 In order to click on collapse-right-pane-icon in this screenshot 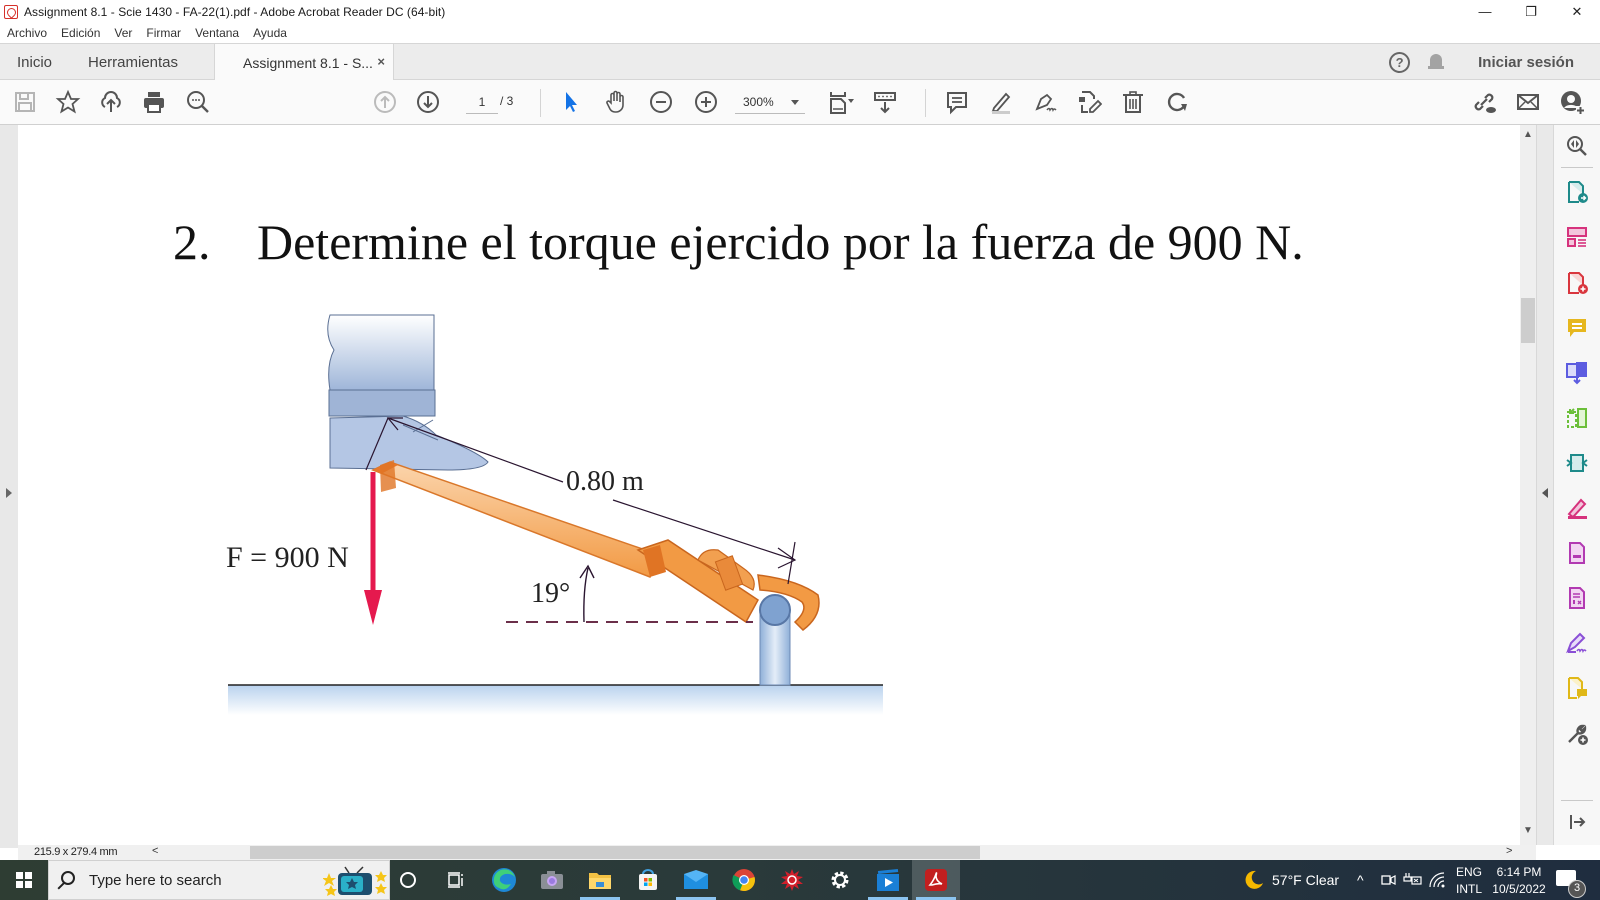, I will do `click(1545, 493)`.